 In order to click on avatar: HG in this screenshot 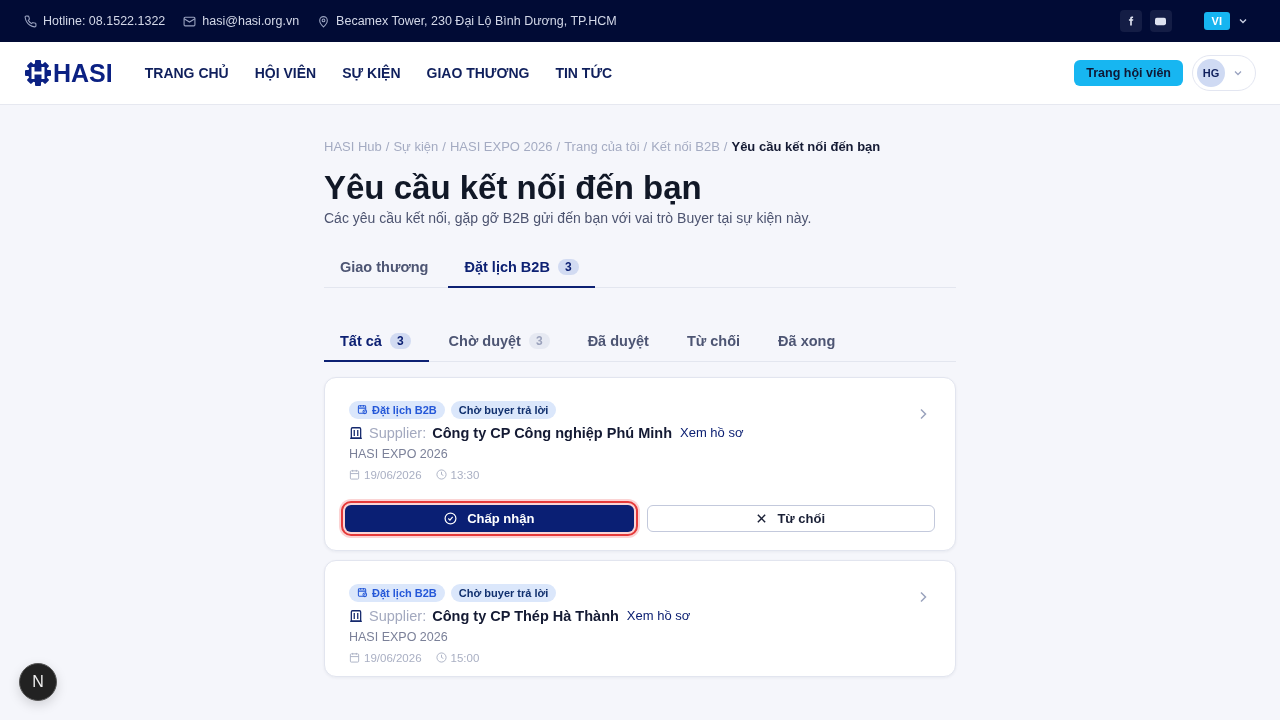, I will do `click(1211, 73)`.